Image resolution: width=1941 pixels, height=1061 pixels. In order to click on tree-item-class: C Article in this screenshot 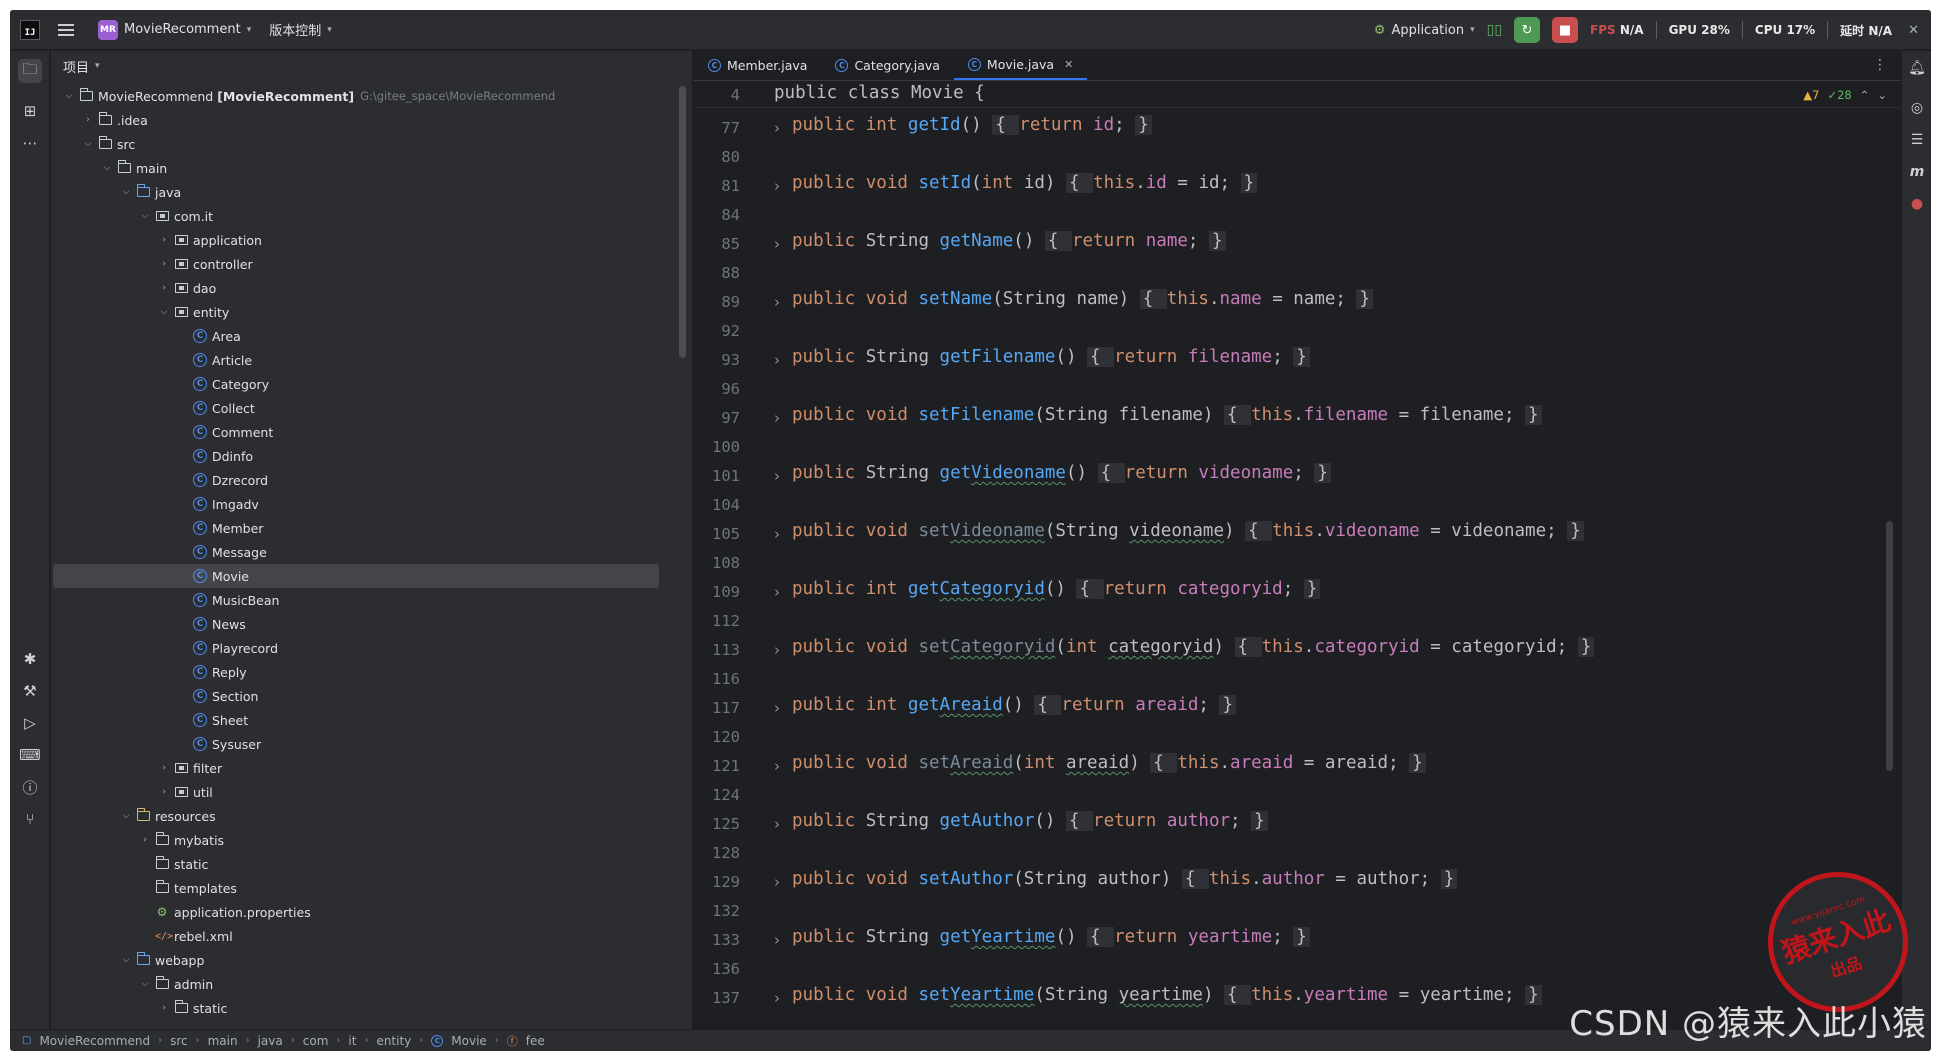, I will do `click(366, 360)`.